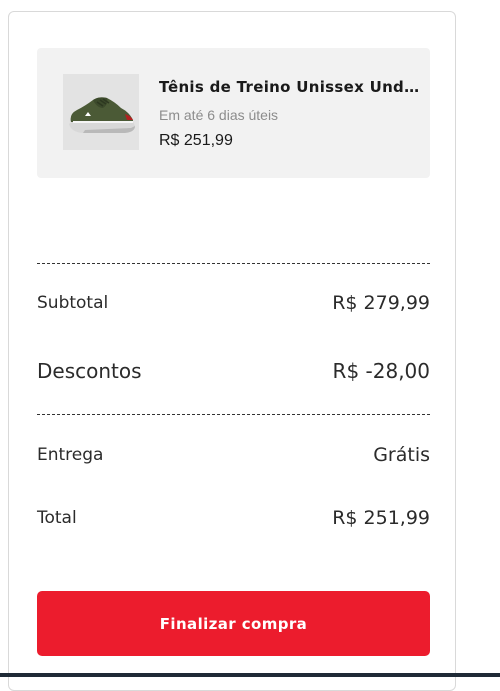 This screenshot has width=500, height=691. I want to click on shipping-label: Entrega, so click(70, 455).